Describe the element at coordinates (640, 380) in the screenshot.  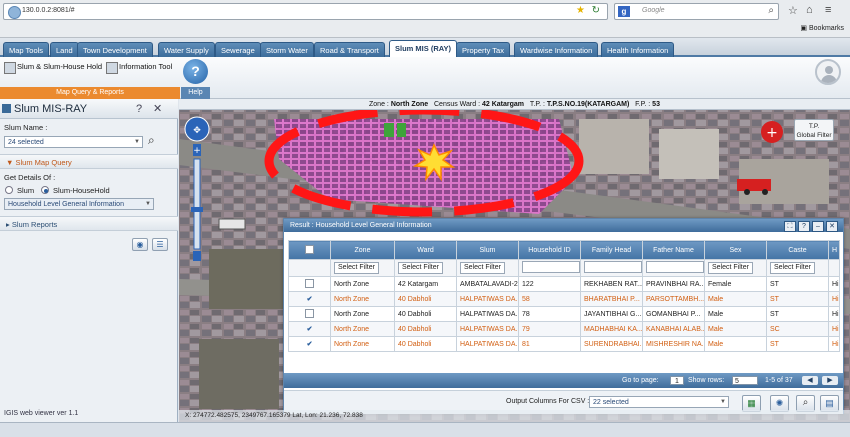
I see `goto-label: Go to page:` at that location.